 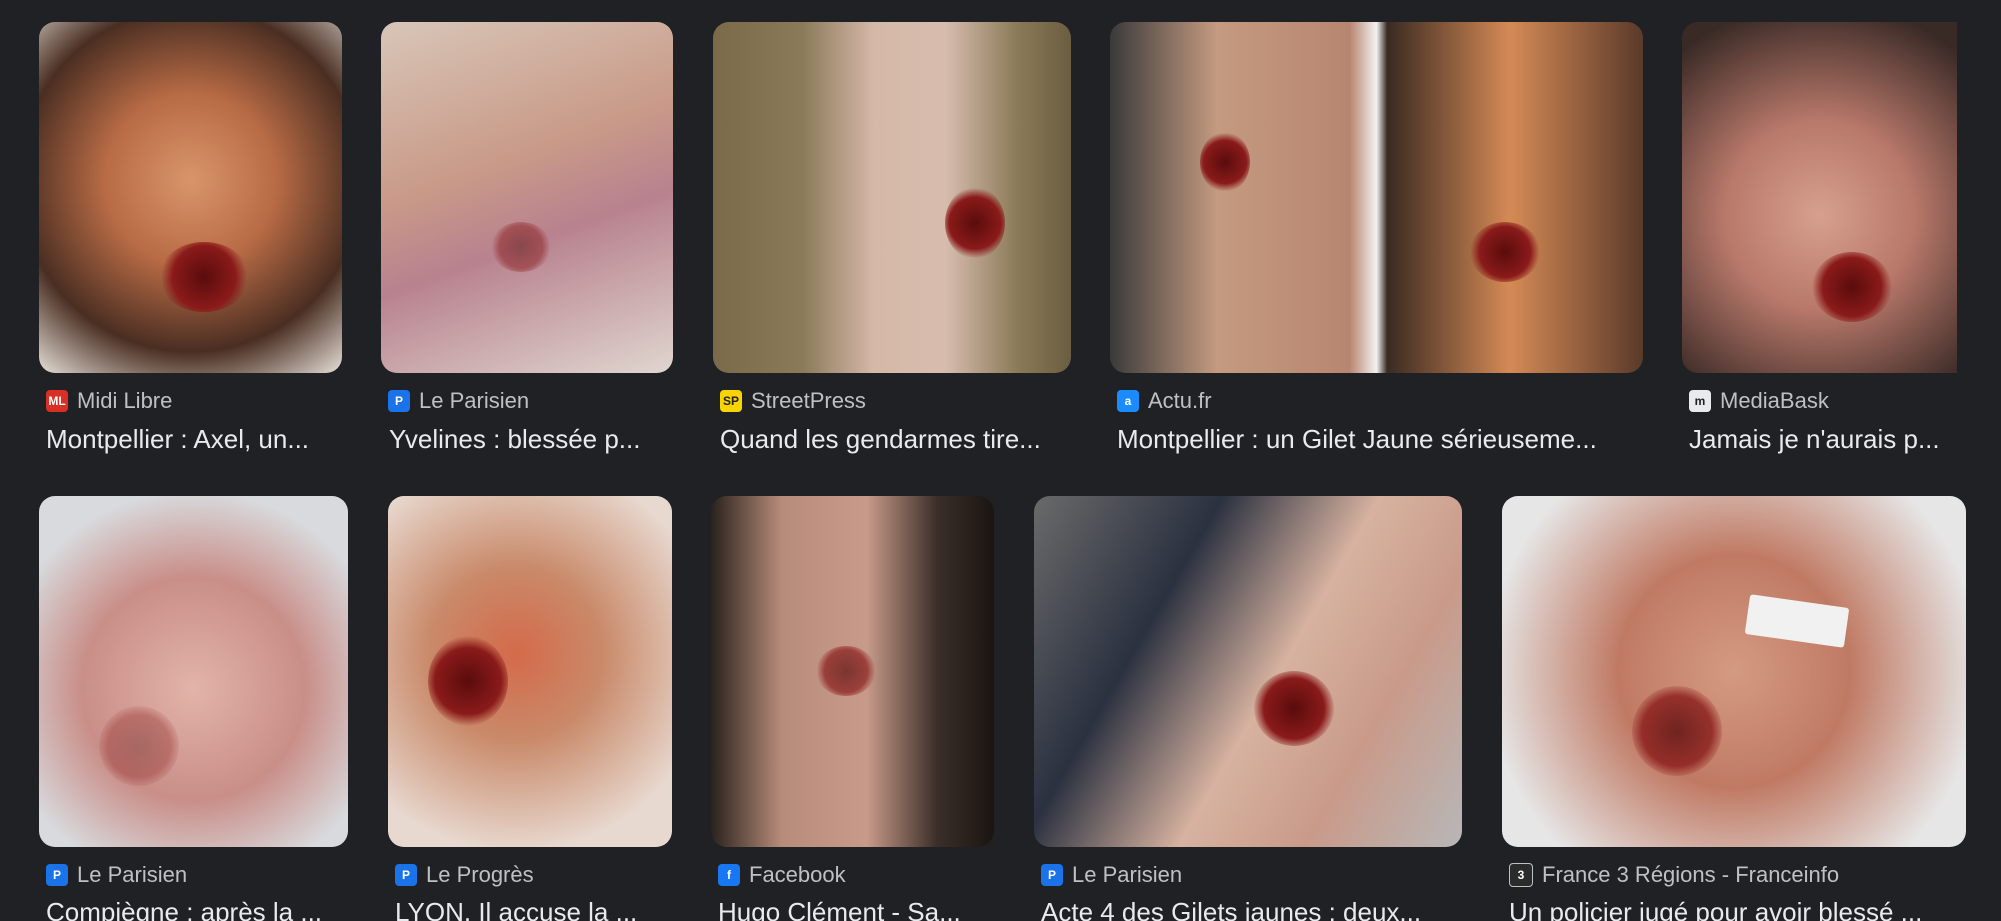 I want to click on midi-libre-favicon-icon: ML, so click(x=57, y=401).